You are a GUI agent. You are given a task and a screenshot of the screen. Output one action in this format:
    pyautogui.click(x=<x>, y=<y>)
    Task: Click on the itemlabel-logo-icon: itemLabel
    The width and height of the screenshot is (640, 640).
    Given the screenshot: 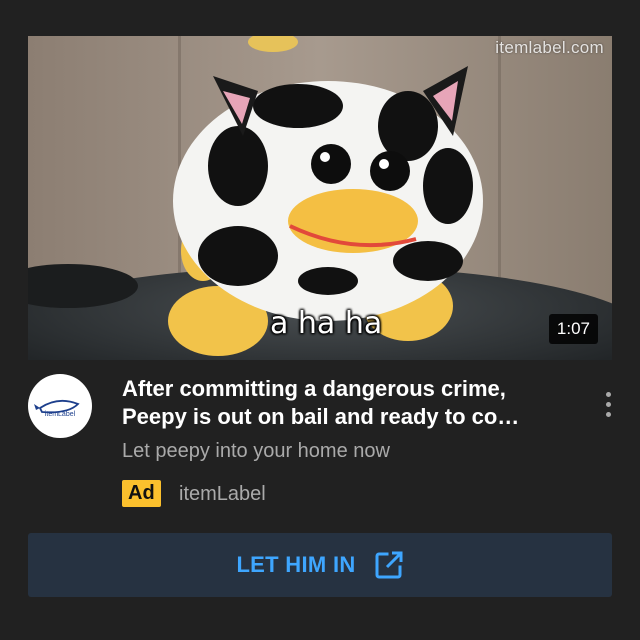 What is the action you would take?
    pyautogui.click(x=57, y=408)
    